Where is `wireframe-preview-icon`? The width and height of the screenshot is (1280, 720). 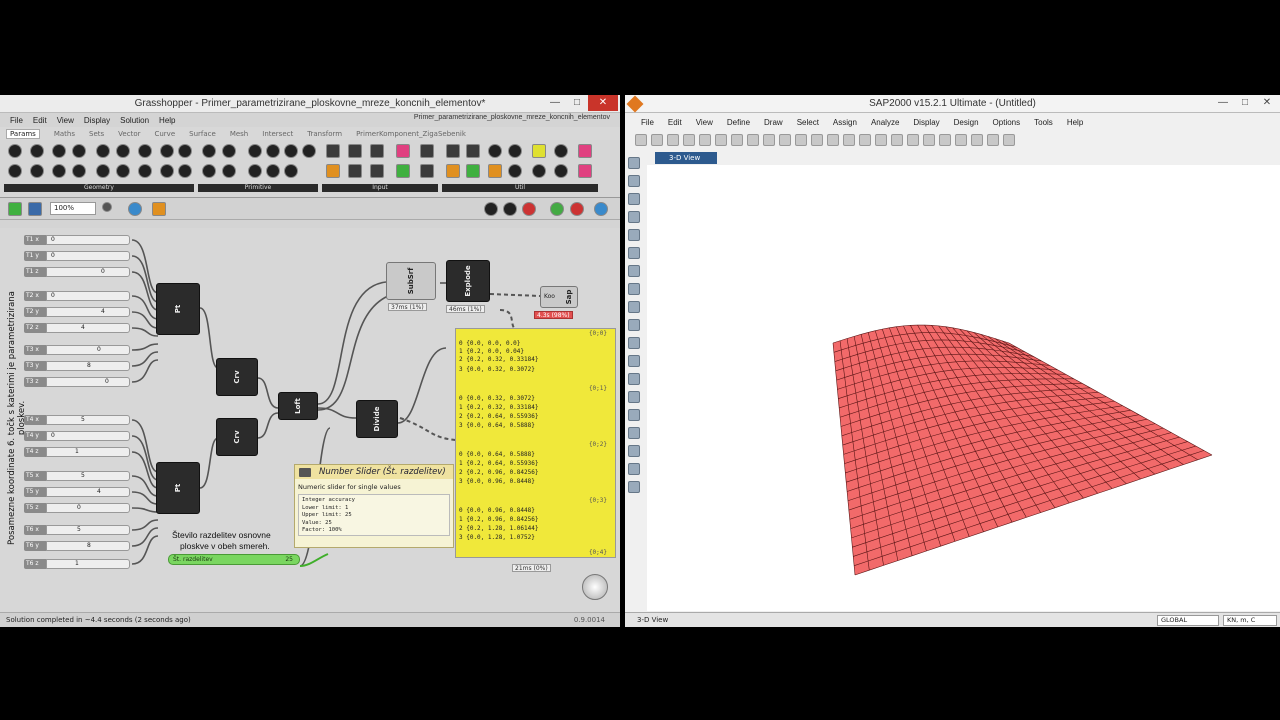 wireframe-preview-icon is located at coordinates (510, 209).